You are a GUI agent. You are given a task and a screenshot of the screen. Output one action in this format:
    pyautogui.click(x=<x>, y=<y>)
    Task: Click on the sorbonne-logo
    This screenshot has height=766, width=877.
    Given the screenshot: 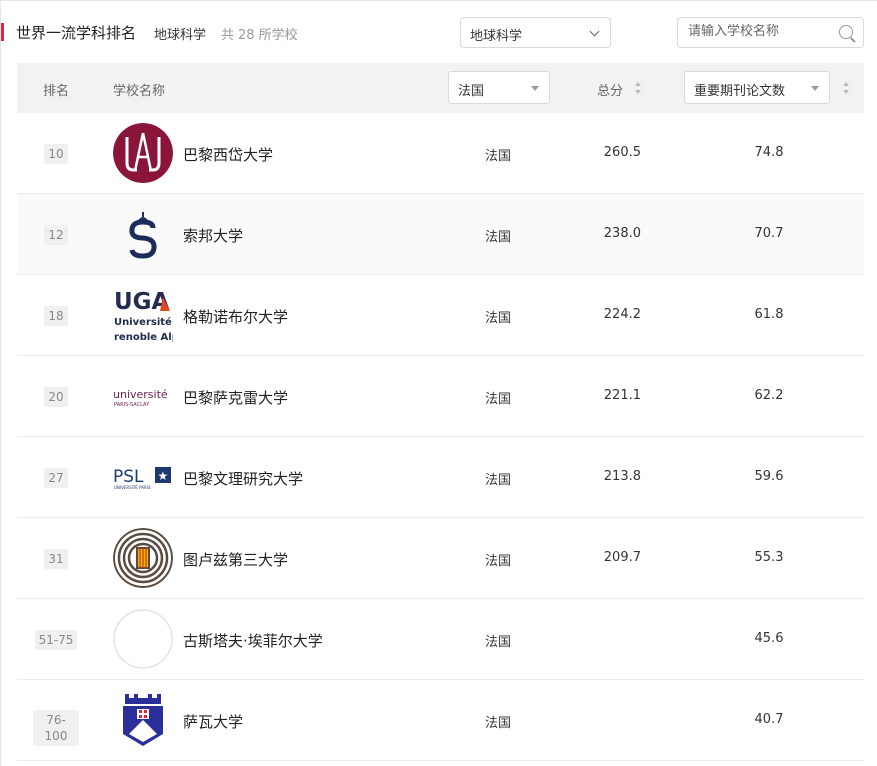 What is the action you would take?
    pyautogui.click(x=143, y=234)
    